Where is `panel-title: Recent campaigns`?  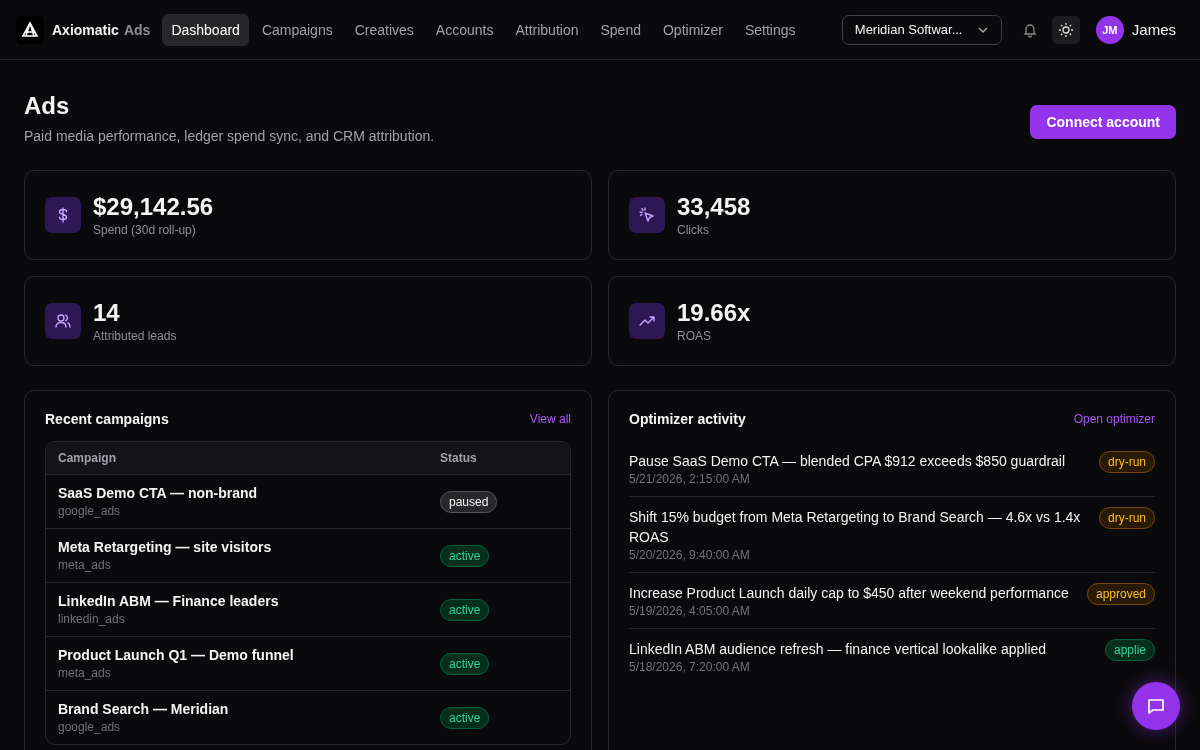
panel-title: Recent campaigns is located at coordinates (107, 419).